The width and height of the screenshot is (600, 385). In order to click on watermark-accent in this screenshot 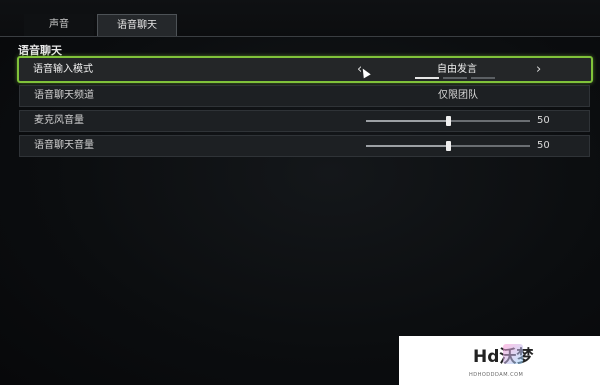, I will do `click(513, 354)`.